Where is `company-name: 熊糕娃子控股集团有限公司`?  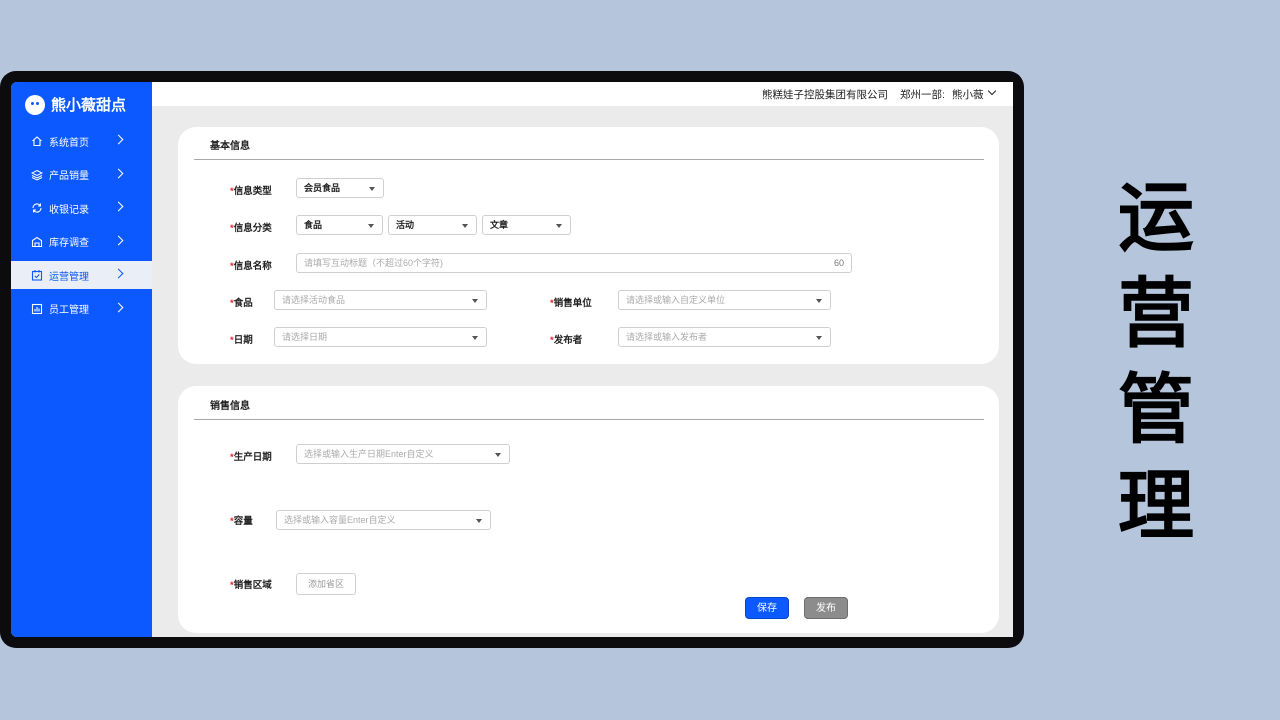
company-name: 熊糕娃子控股集团有限公司 is located at coordinates (825, 95).